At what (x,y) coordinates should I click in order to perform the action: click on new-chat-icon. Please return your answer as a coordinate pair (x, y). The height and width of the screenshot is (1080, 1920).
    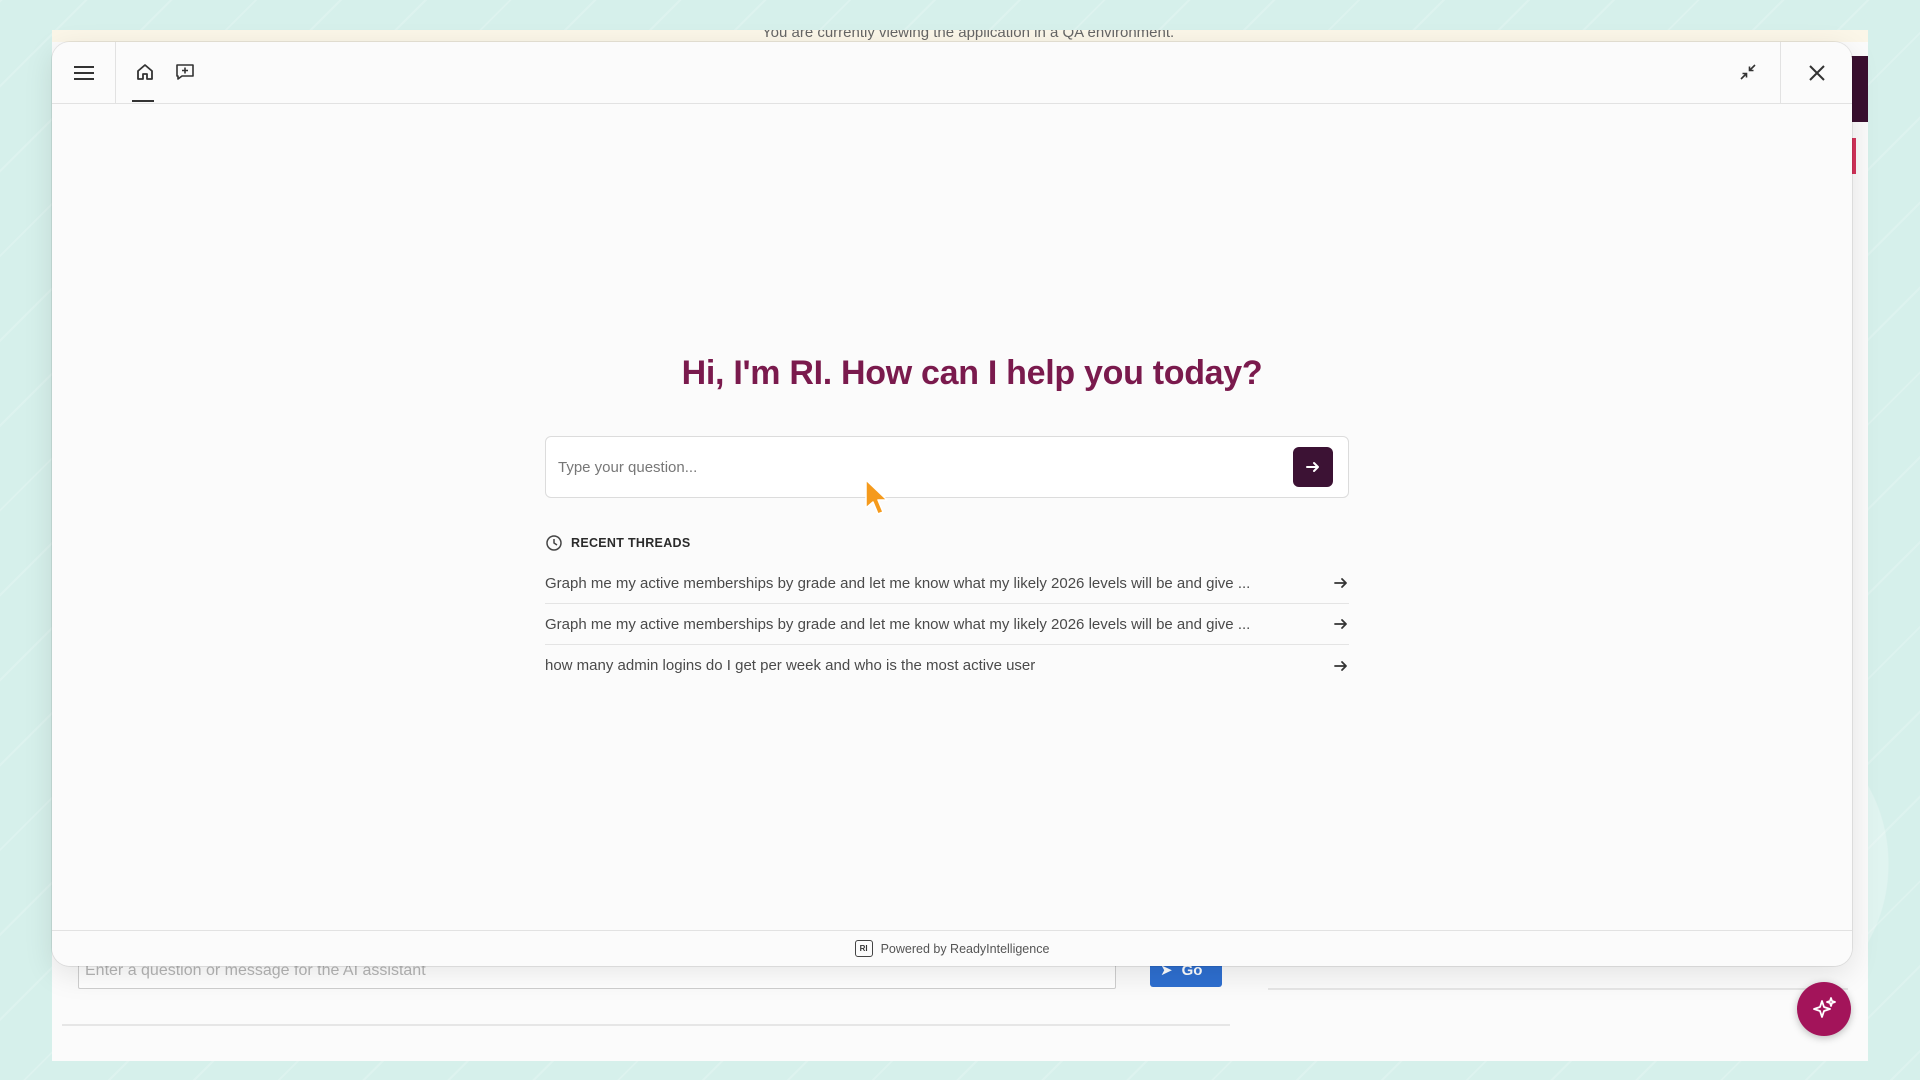
    Looking at the image, I should click on (185, 72).